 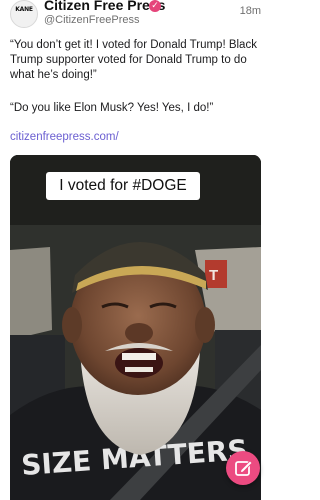 I want to click on post-link: citizenfreepress.com/, so click(x=64, y=137).